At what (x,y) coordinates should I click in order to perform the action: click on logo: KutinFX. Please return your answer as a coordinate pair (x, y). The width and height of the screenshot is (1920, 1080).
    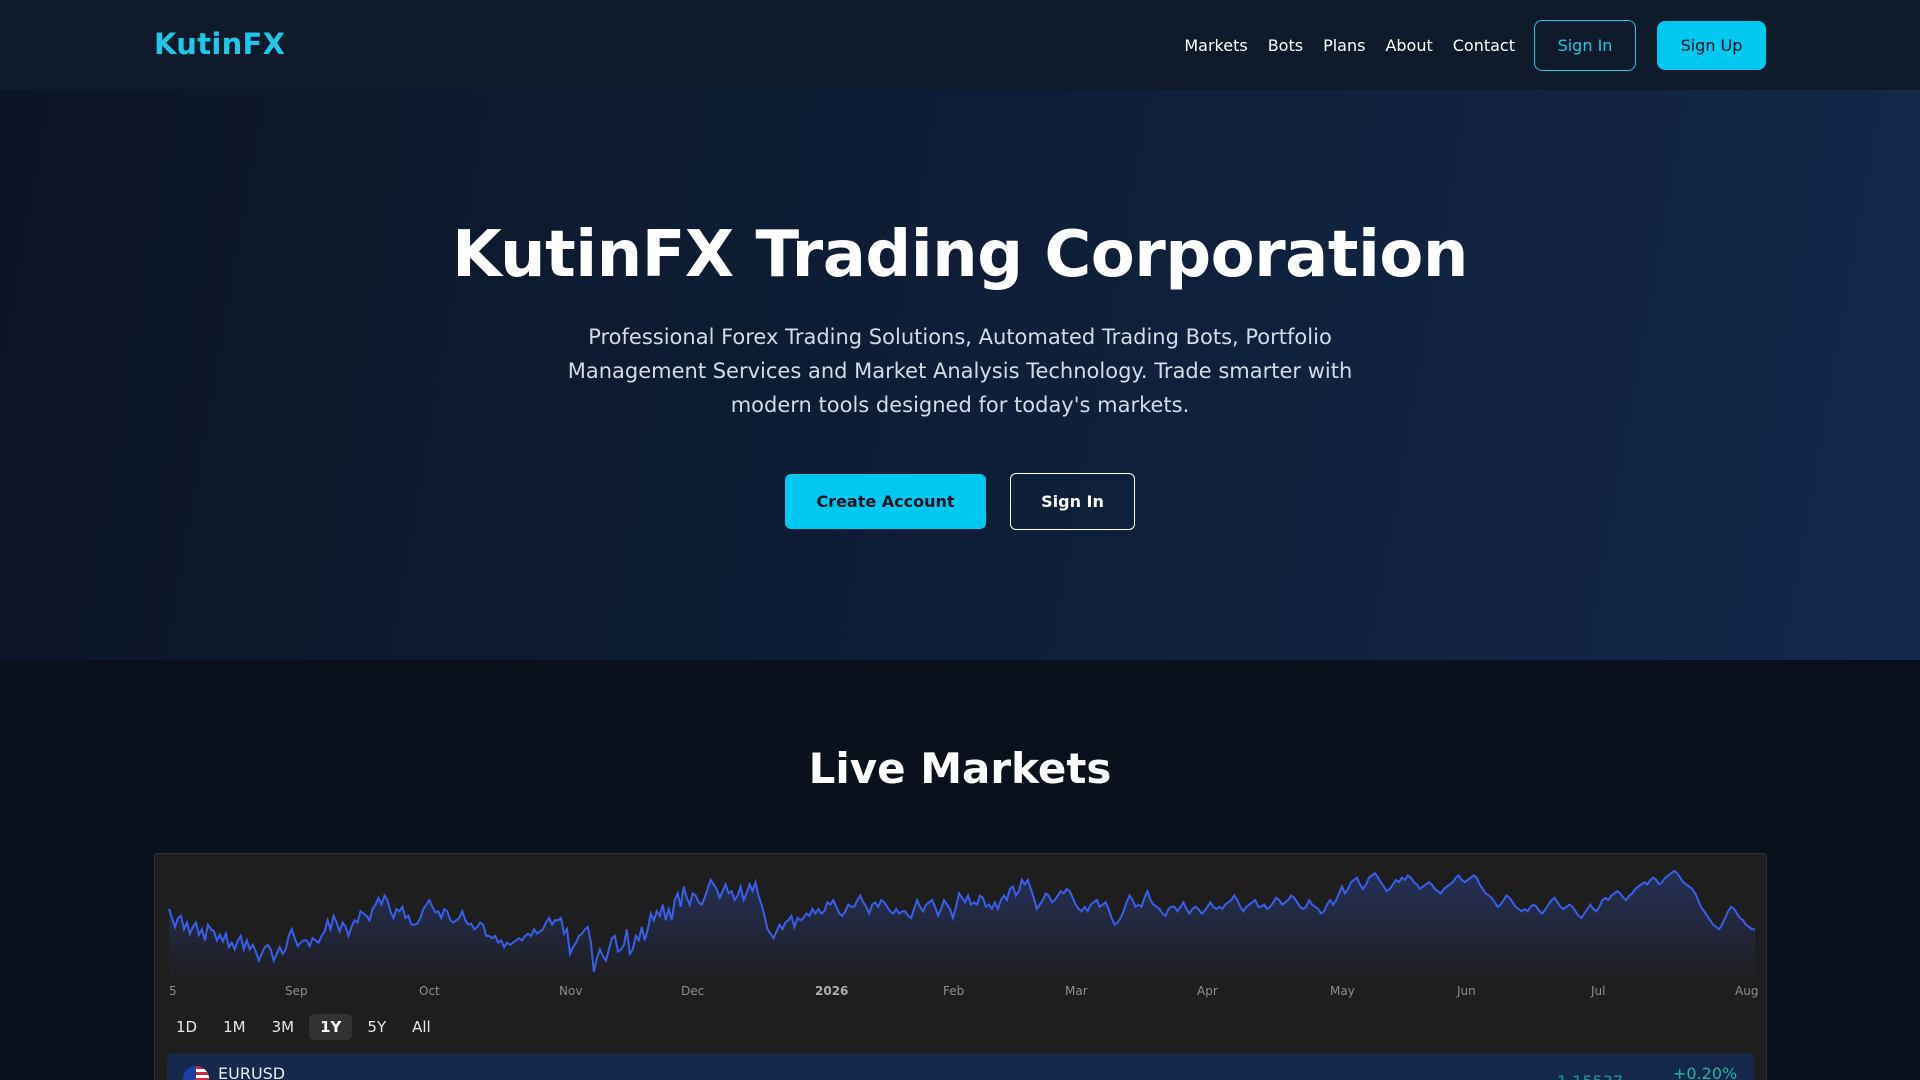
    Looking at the image, I should click on (219, 44).